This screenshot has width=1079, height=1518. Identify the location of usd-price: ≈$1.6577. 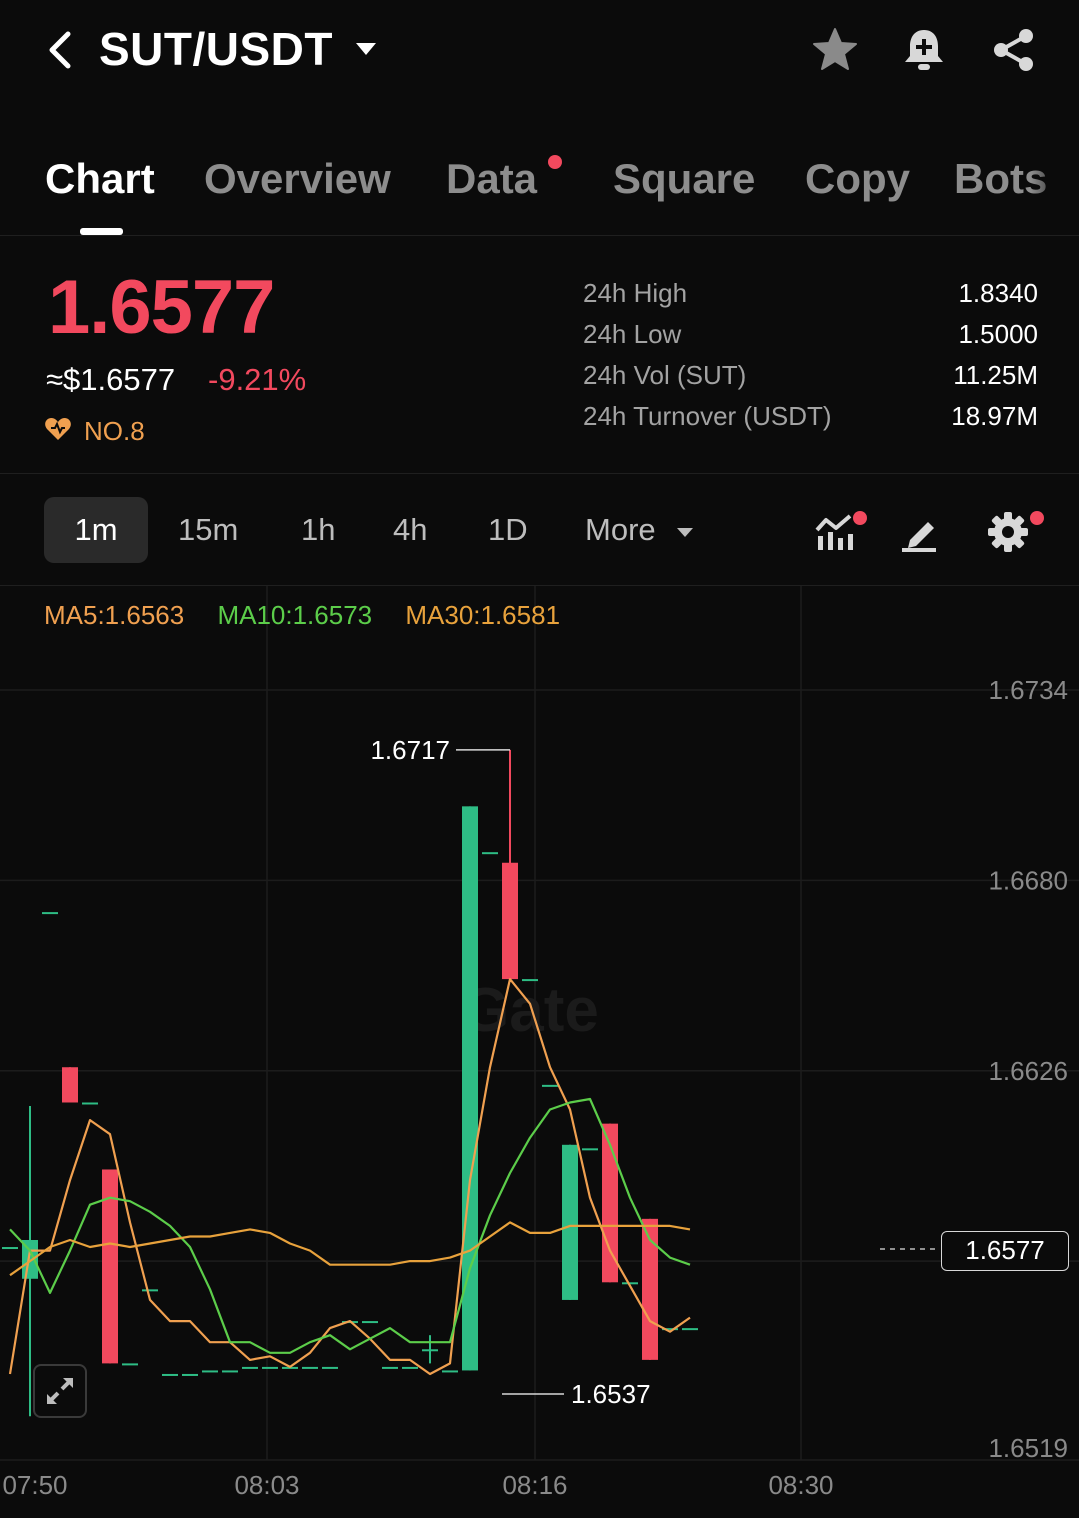
(111, 379).